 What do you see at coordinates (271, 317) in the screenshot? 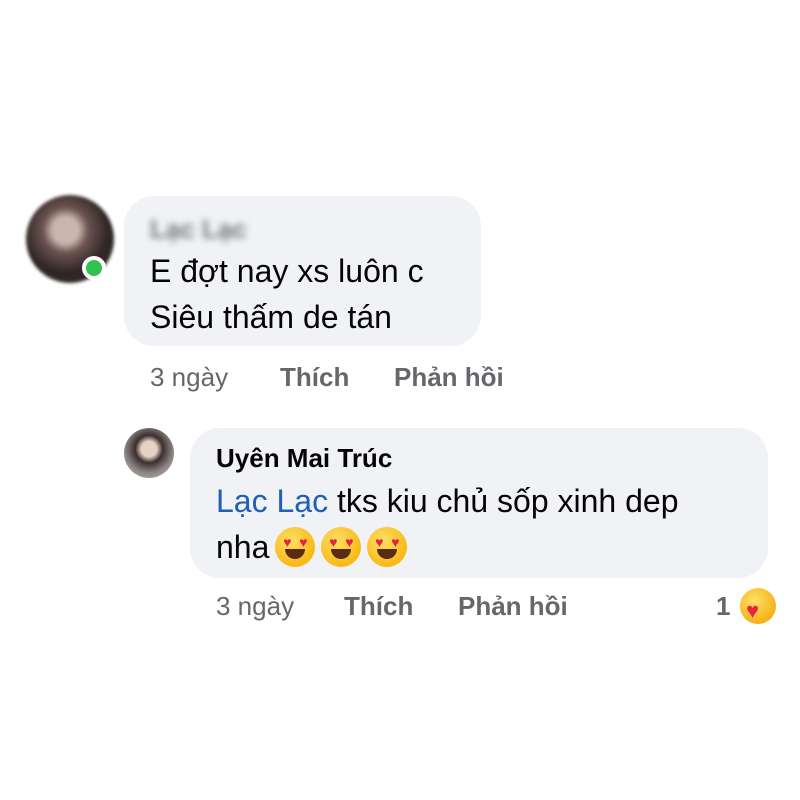
I see `comment-text-line: Siêu thấm de tán` at bounding box center [271, 317].